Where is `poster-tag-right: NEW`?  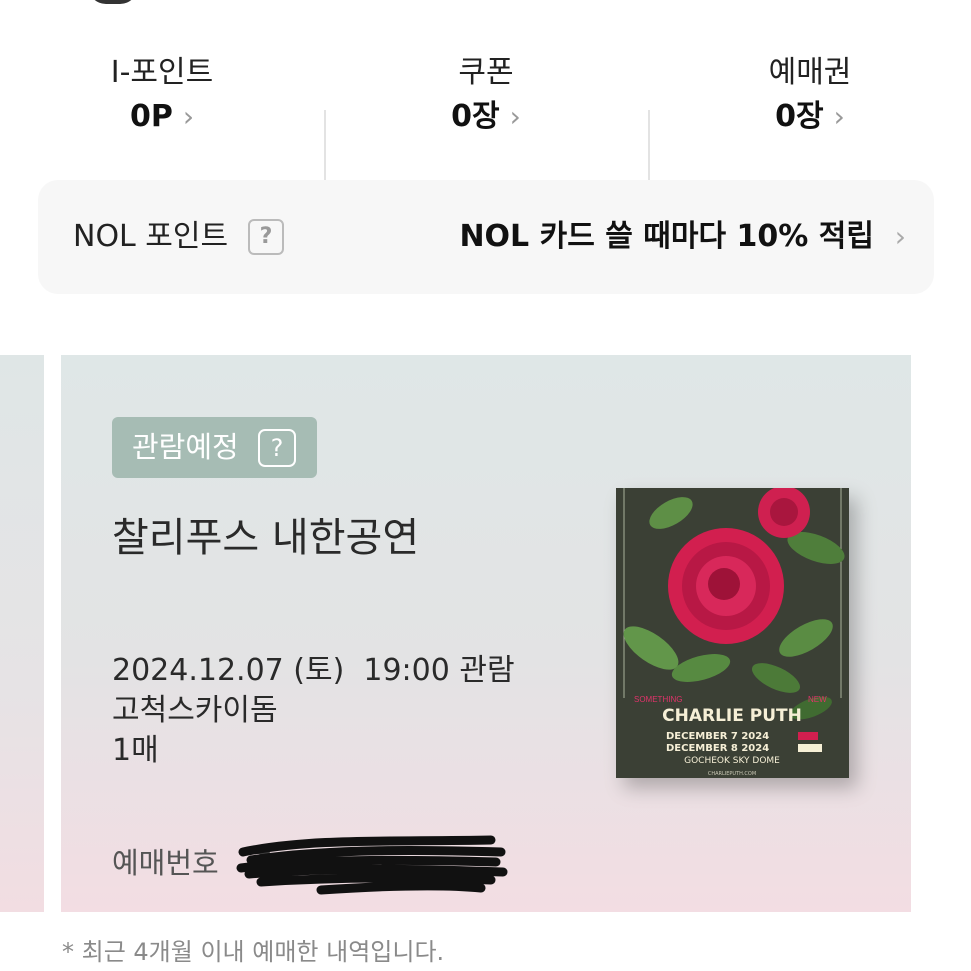 poster-tag-right: NEW is located at coordinates (817, 699).